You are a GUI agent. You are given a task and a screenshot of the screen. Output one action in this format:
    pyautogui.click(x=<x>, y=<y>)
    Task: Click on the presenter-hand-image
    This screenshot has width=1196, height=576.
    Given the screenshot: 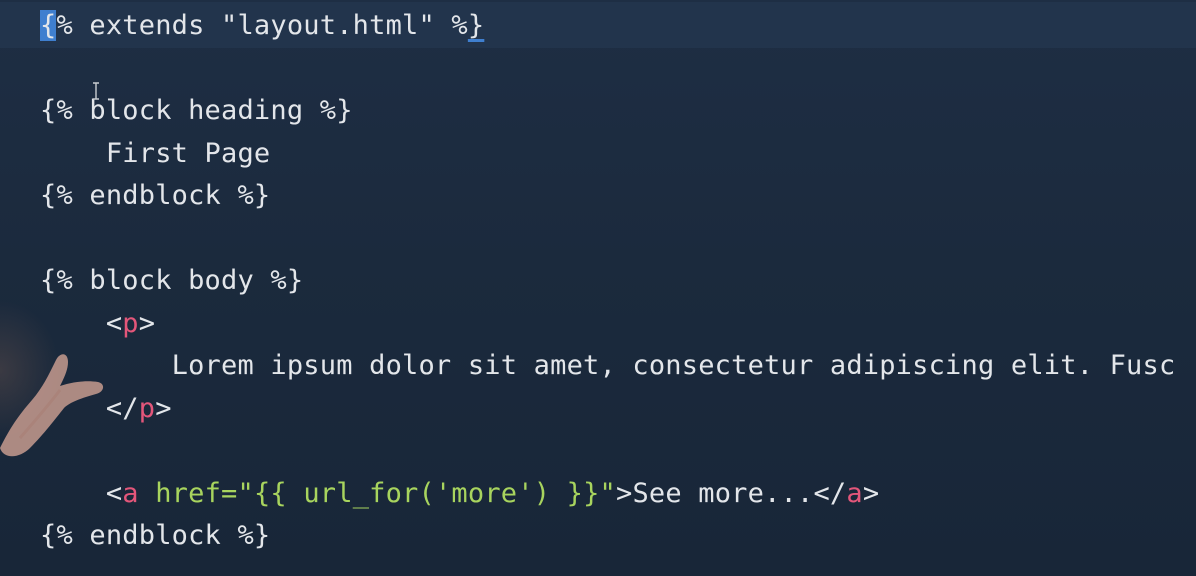 What is the action you would take?
    pyautogui.click(x=52, y=405)
    